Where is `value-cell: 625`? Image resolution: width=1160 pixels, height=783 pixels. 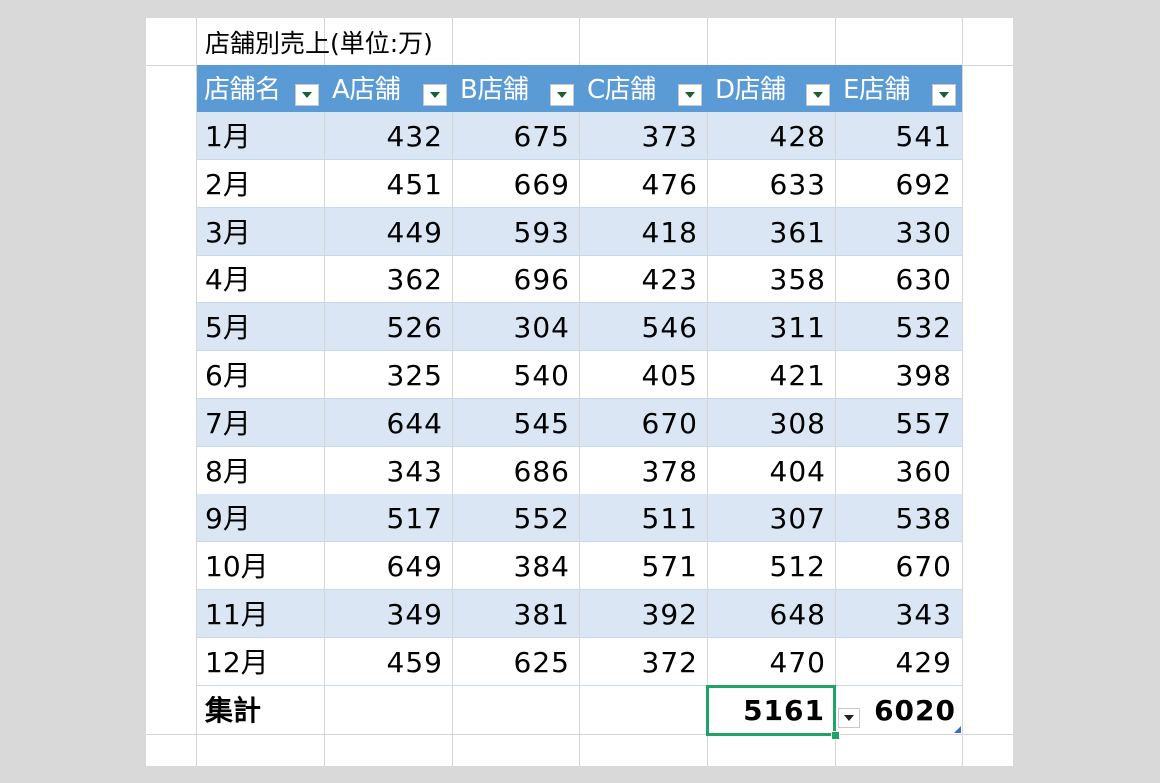
value-cell: 625 is located at coordinates (516, 662).